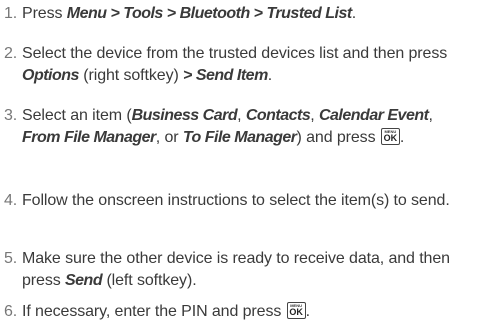 This screenshot has height=325, width=478. Describe the element at coordinates (184, 115) in the screenshot. I see `business-card-label: Business Card` at that location.